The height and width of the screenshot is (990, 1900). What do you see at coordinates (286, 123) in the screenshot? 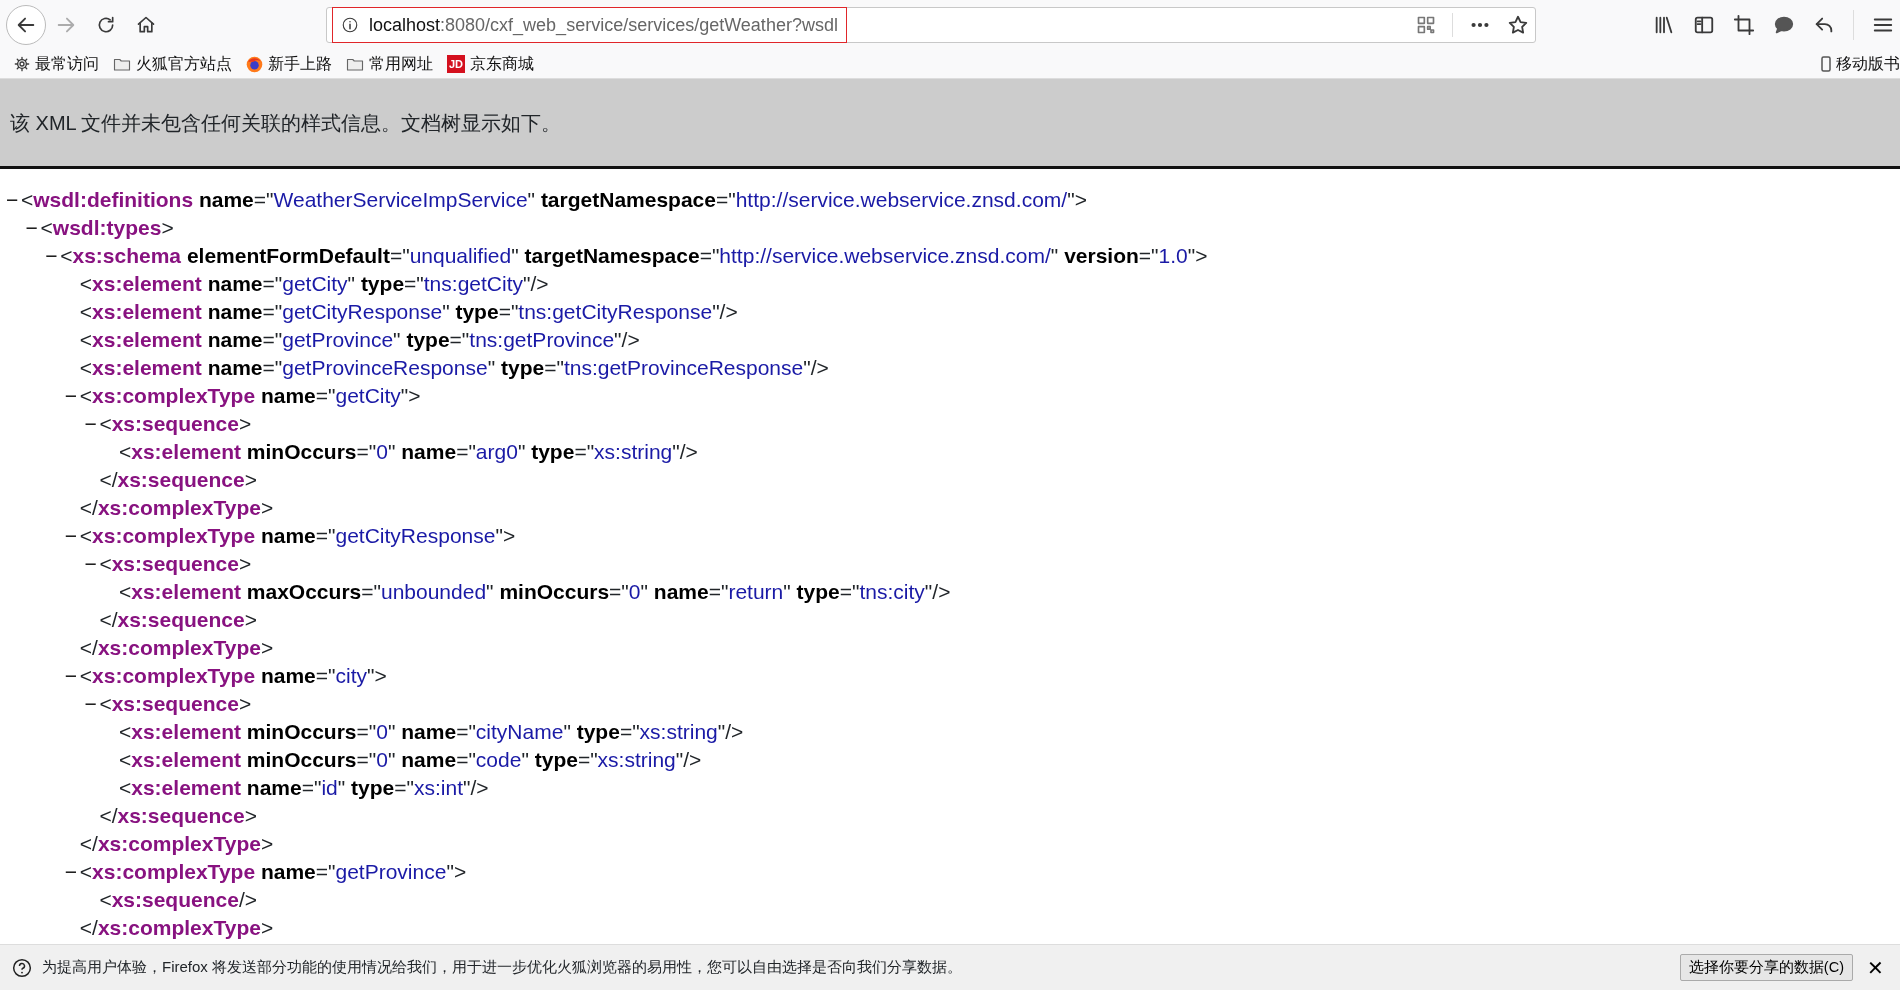
I see `info-message: 该 XML 文件并未包含任何关联的样式信息。文档树显示如下。` at bounding box center [286, 123].